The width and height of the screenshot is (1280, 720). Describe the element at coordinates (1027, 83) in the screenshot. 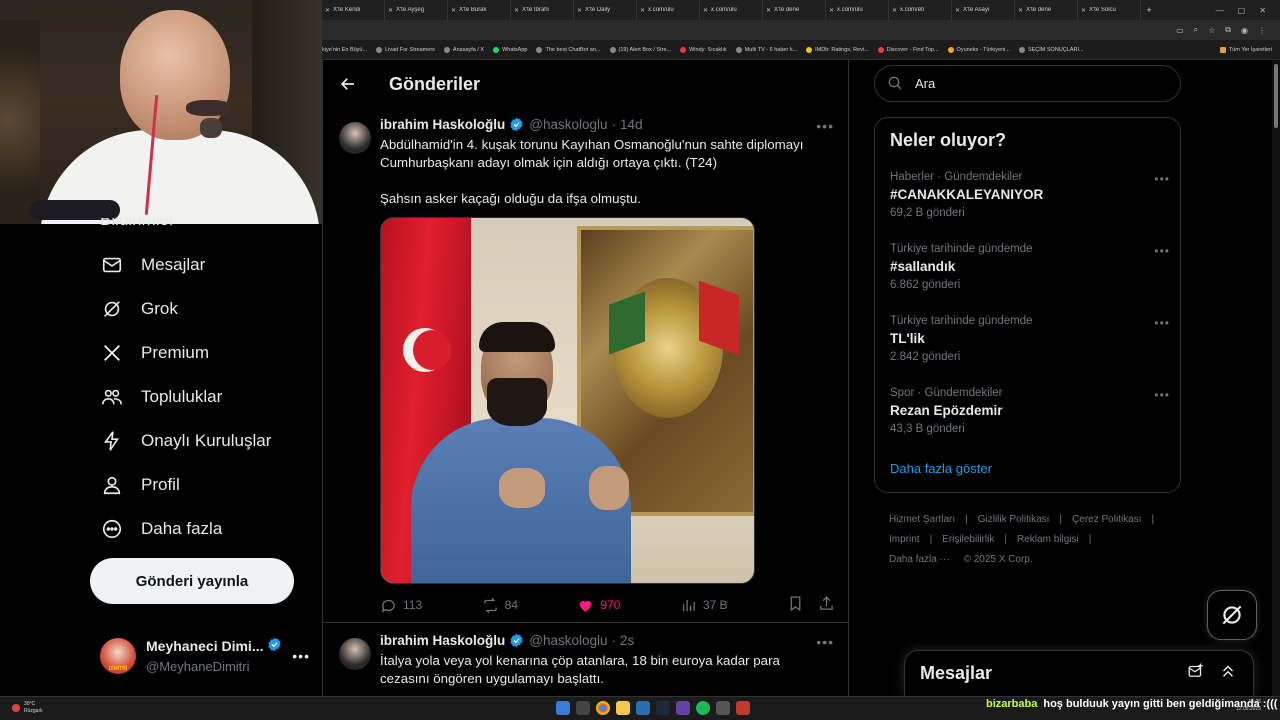

I see `search-box` at that location.